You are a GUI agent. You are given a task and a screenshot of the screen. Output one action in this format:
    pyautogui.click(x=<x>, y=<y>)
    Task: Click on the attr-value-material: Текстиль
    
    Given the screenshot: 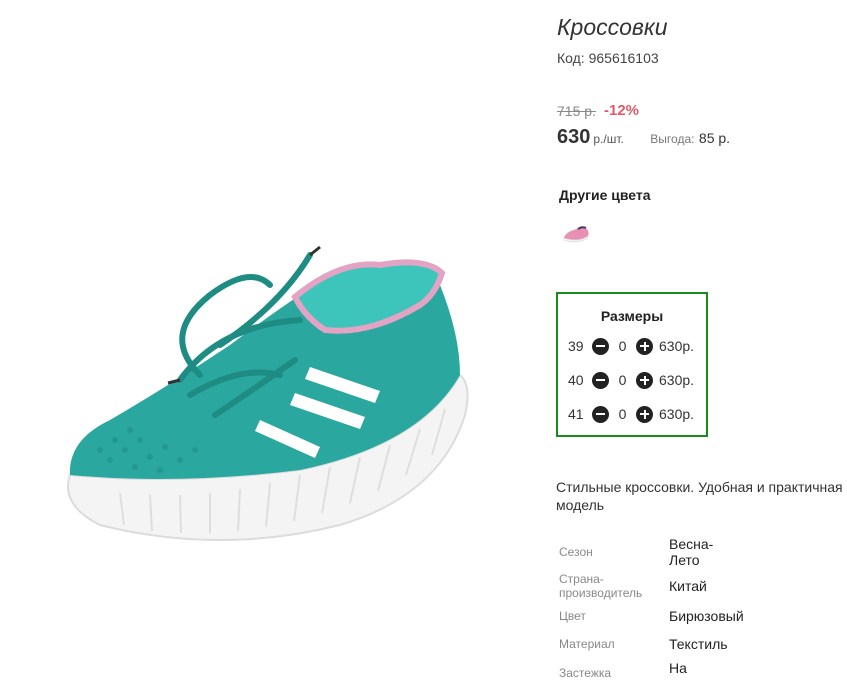 What is the action you would take?
    pyautogui.click(x=698, y=644)
    